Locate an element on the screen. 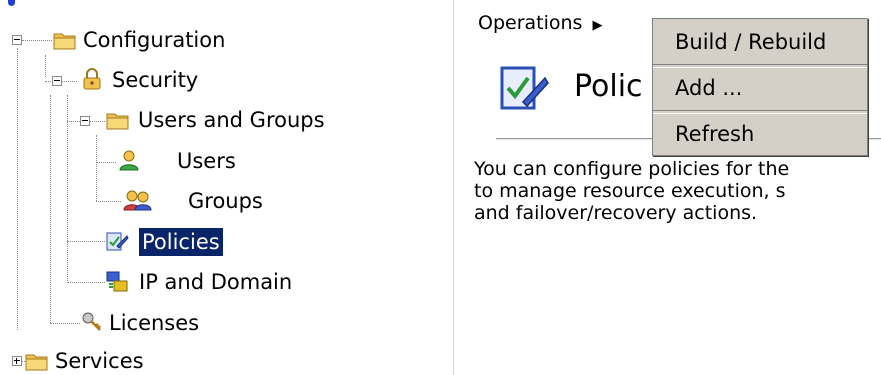 The width and height of the screenshot is (881, 375). breadcrumb-operations: Operations is located at coordinates (530, 23).